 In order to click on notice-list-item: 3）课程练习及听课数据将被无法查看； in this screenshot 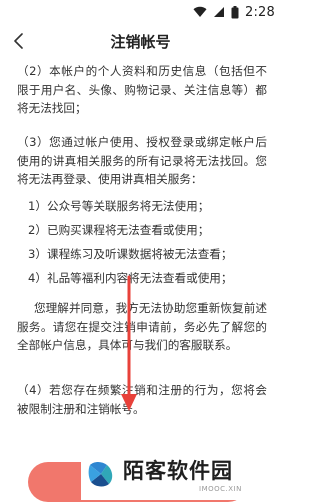, I will do `click(130, 254)`.